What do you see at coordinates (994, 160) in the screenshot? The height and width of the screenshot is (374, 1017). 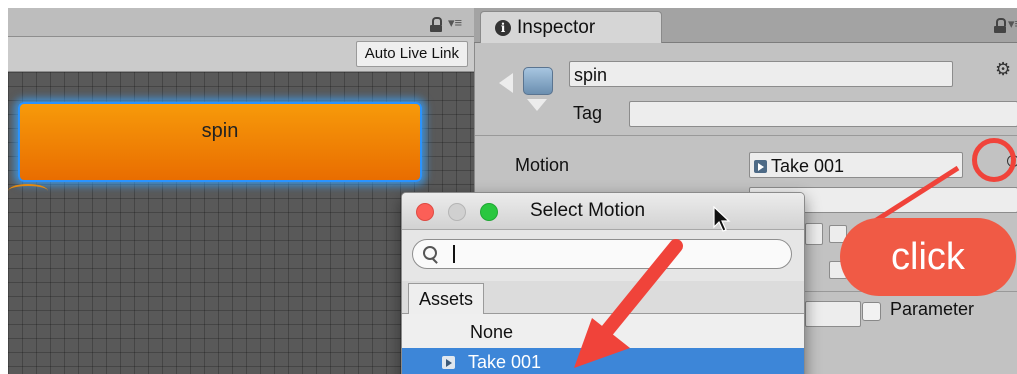 I see `highlight-circle` at bounding box center [994, 160].